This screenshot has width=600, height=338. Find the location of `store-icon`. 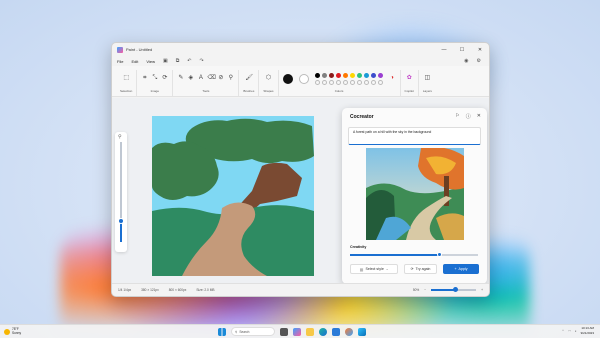

store-icon is located at coordinates (336, 331).